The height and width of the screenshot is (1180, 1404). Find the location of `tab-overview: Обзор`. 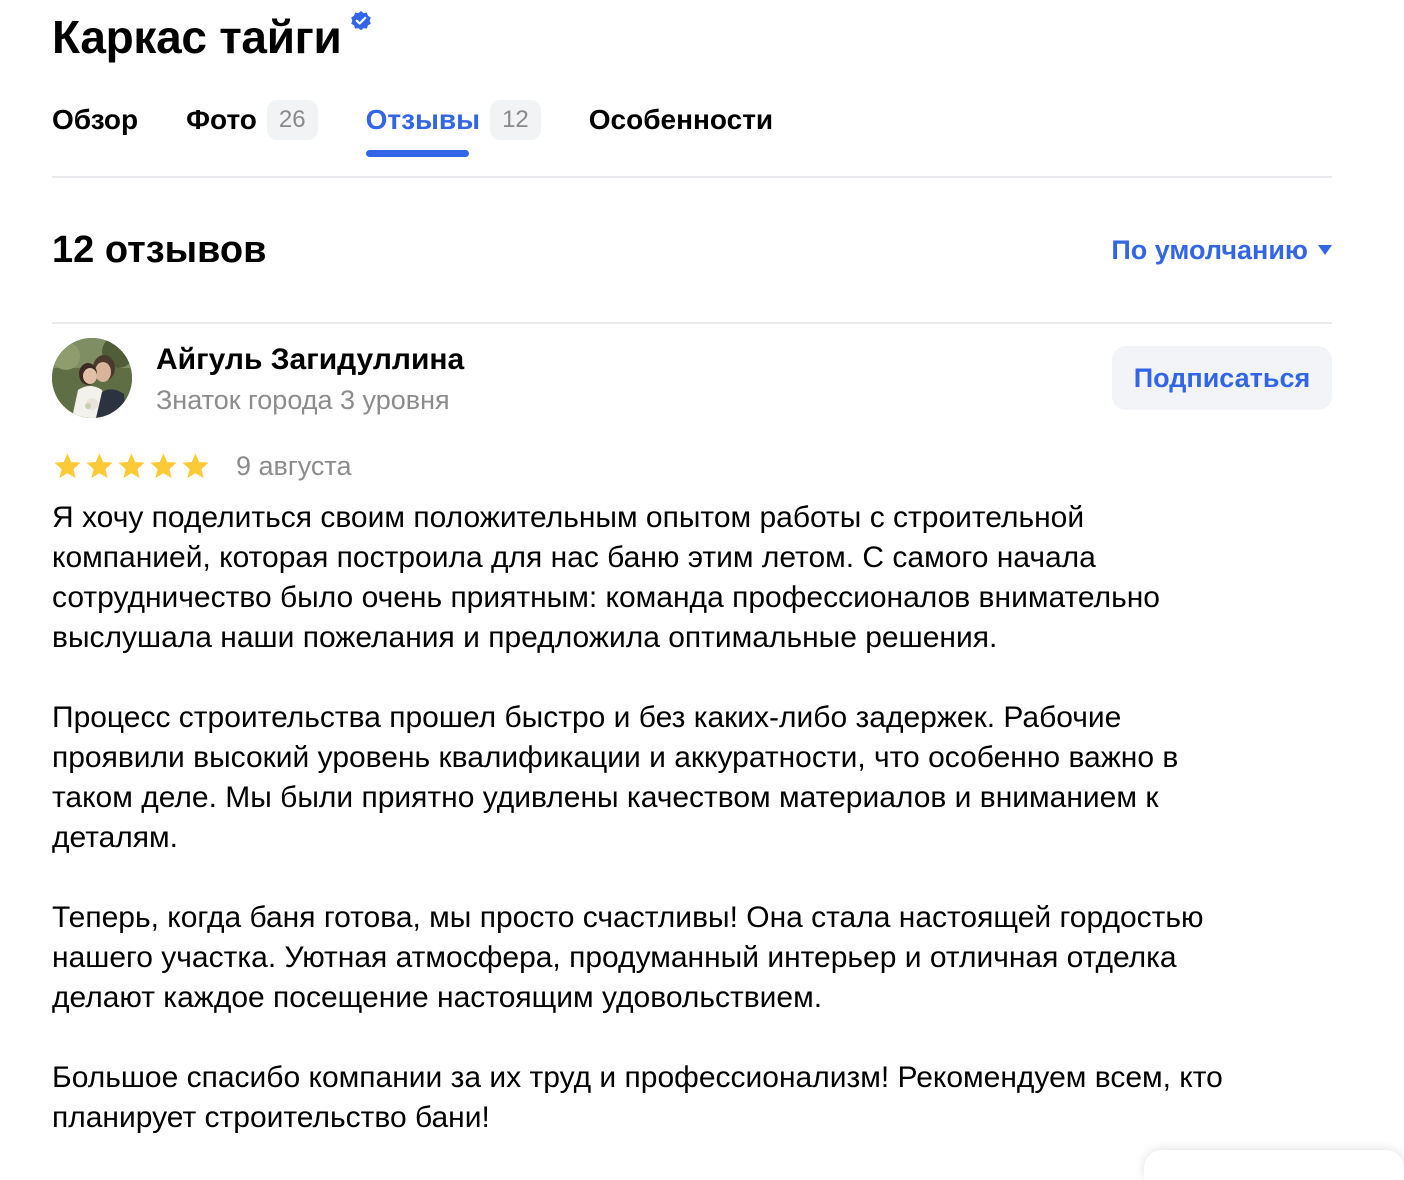

tab-overview: Обзор is located at coordinates (95, 120).